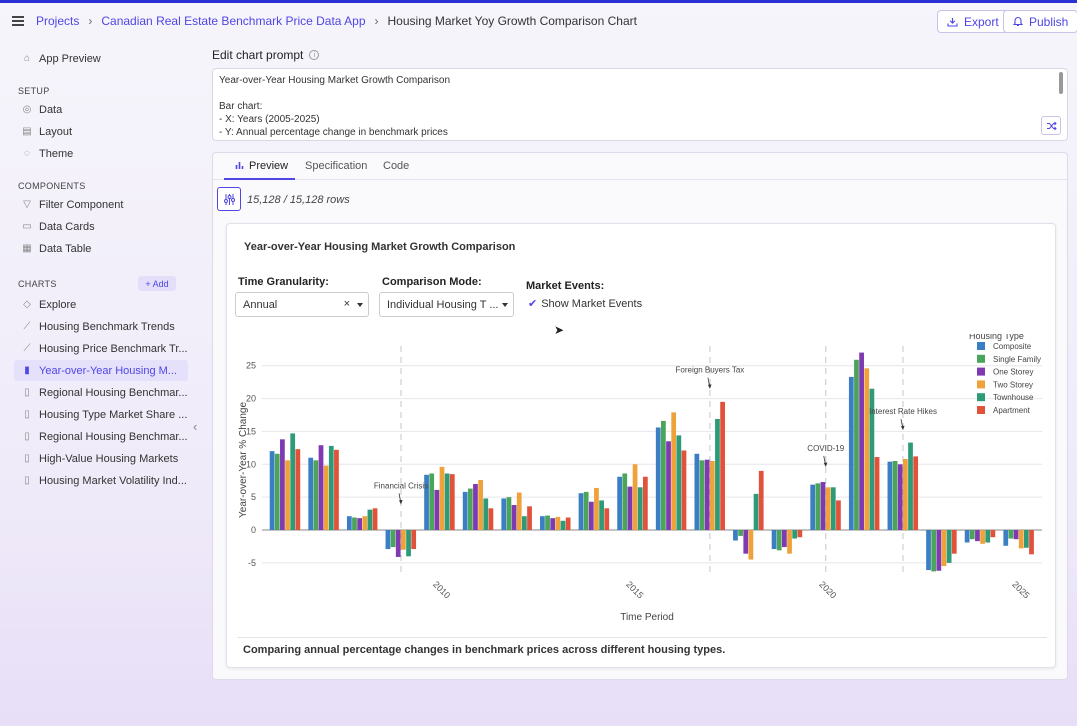 The height and width of the screenshot is (726, 1077). What do you see at coordinates (101, 109) in the screenshot?
I see `sidebar-item-data: ◎ Data` at bounding box center [101, 109].